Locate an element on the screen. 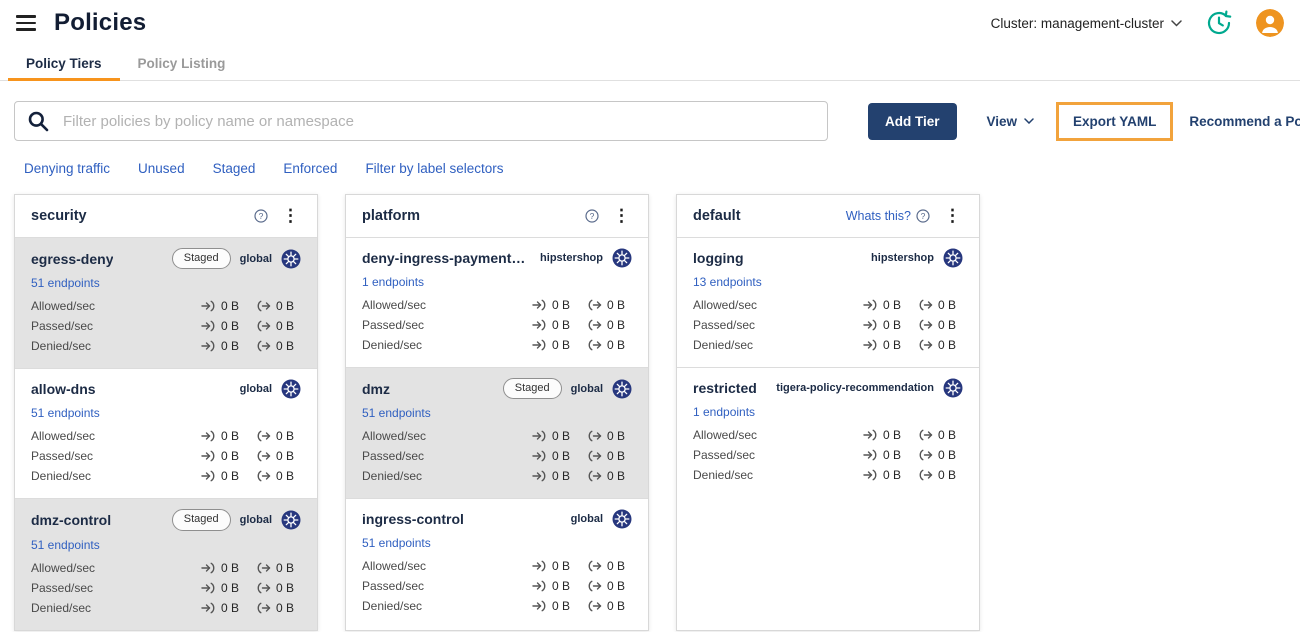  tier-header: platform ? ⋮ is located at coordinates (497, 216).